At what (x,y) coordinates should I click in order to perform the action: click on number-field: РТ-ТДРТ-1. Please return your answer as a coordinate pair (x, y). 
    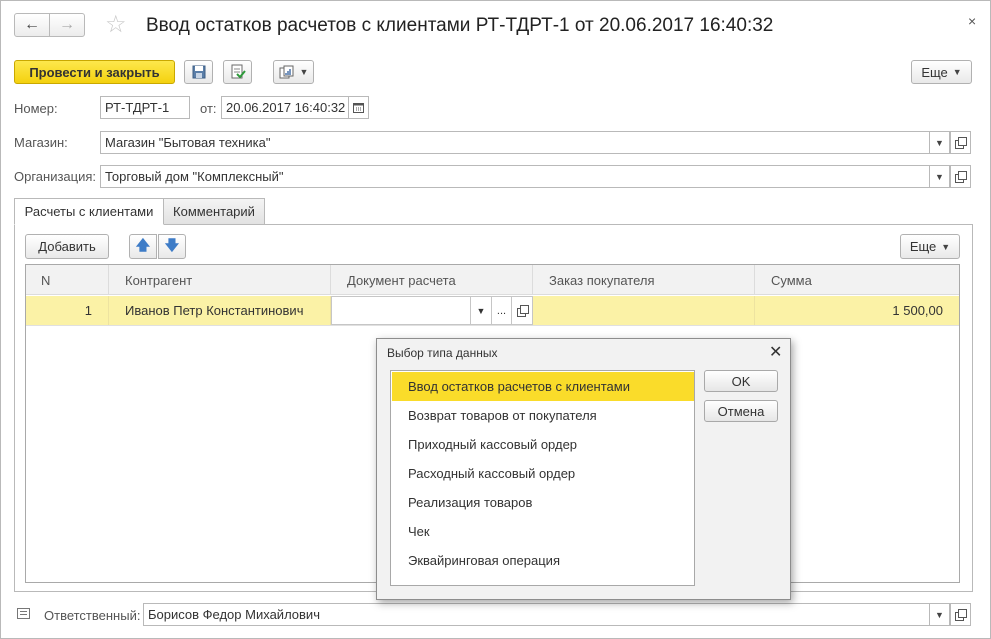
    Looking at the image, I should click on (145, 107).